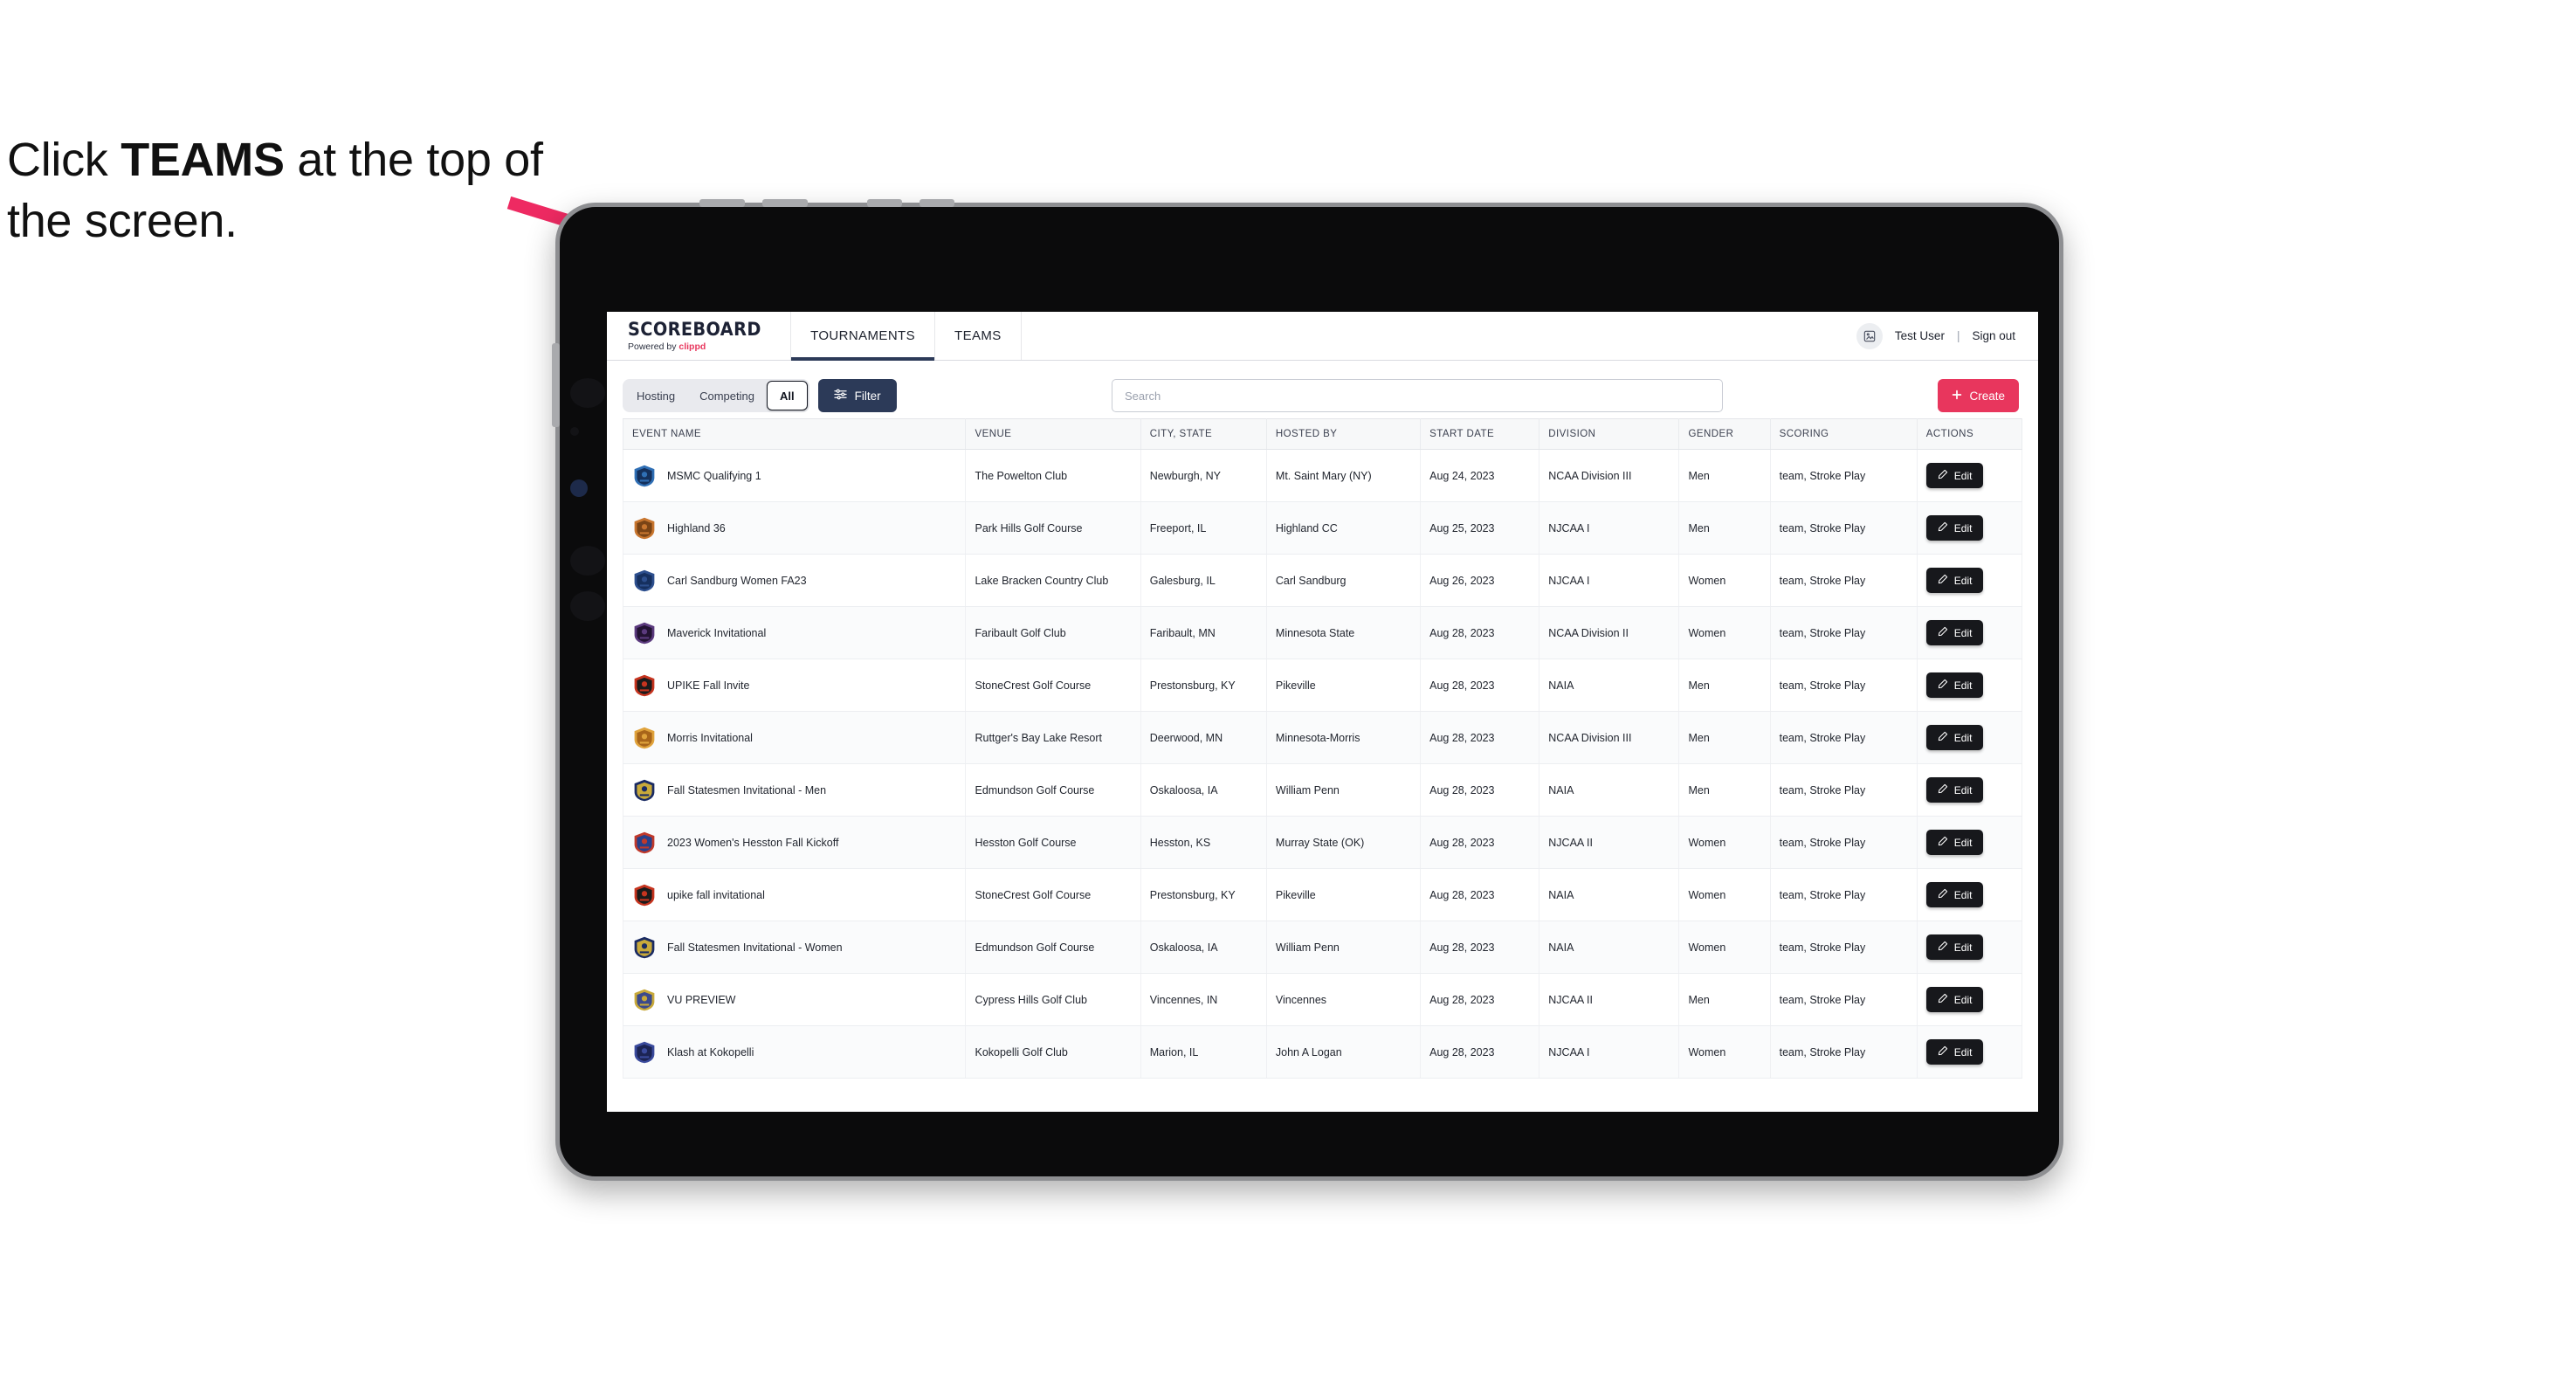  What do you see at coordinates (692, 346) in the screenshot?
I see `brand-tagline-accent: clippd` at bounding box center [692, 346].